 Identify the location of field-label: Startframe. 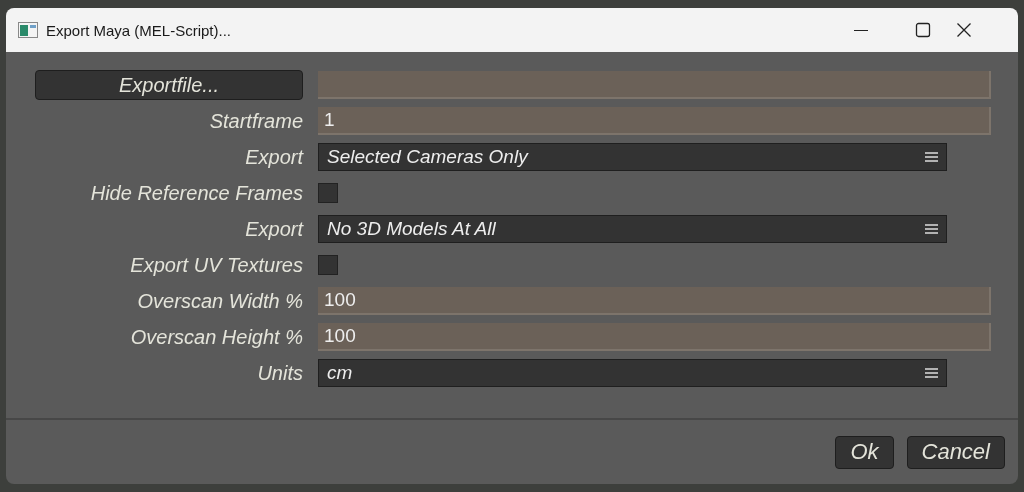
(256, 121).